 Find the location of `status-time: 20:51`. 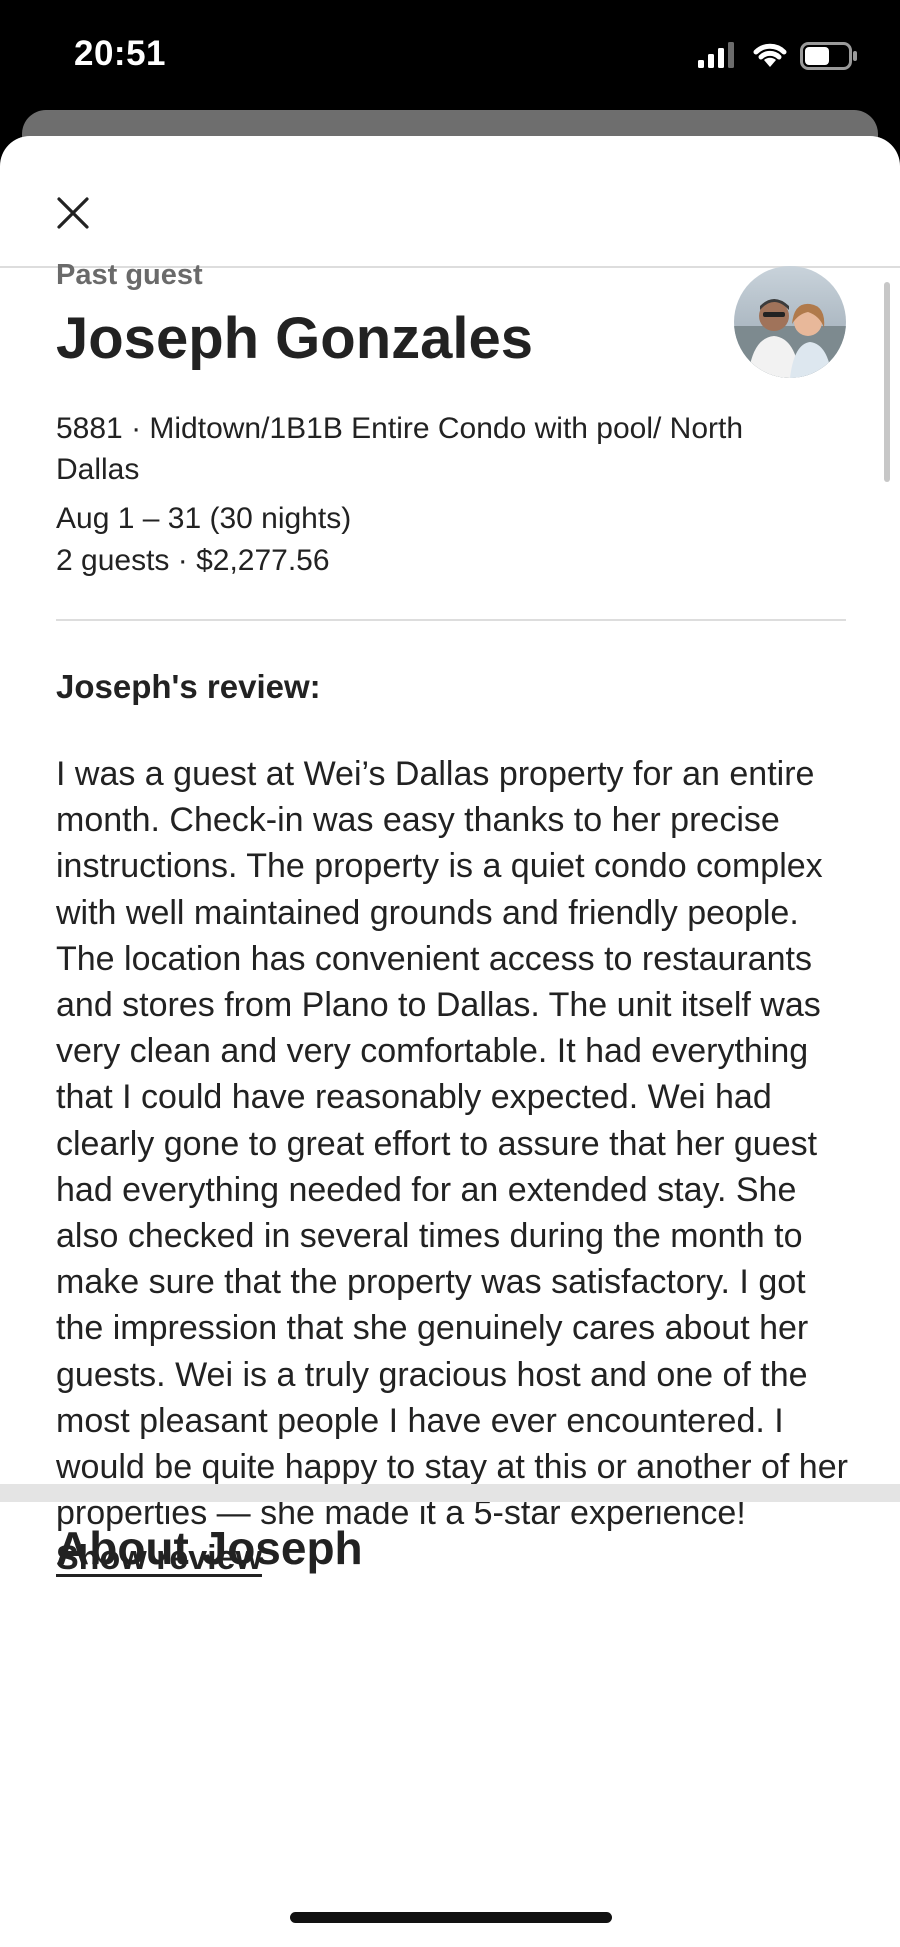

status-time: 20:51 is located at coordinates (120, 53).